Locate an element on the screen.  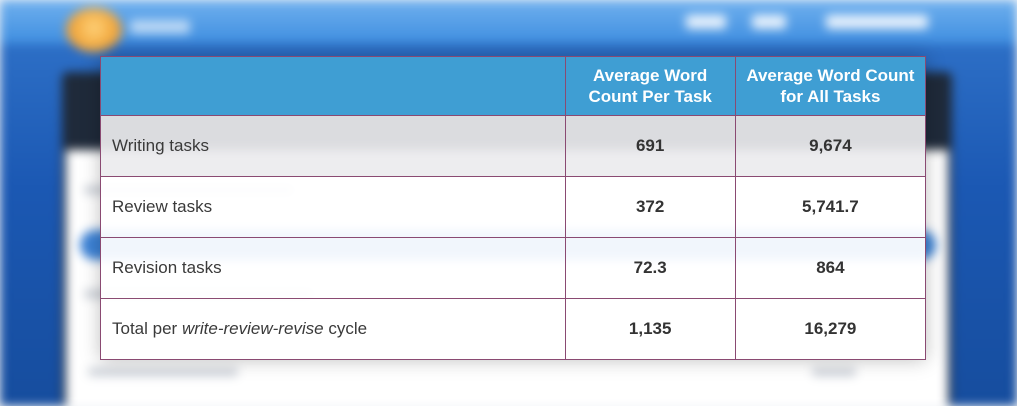
total-per-task-value: 1,135 is located at coordinates (650, 329).